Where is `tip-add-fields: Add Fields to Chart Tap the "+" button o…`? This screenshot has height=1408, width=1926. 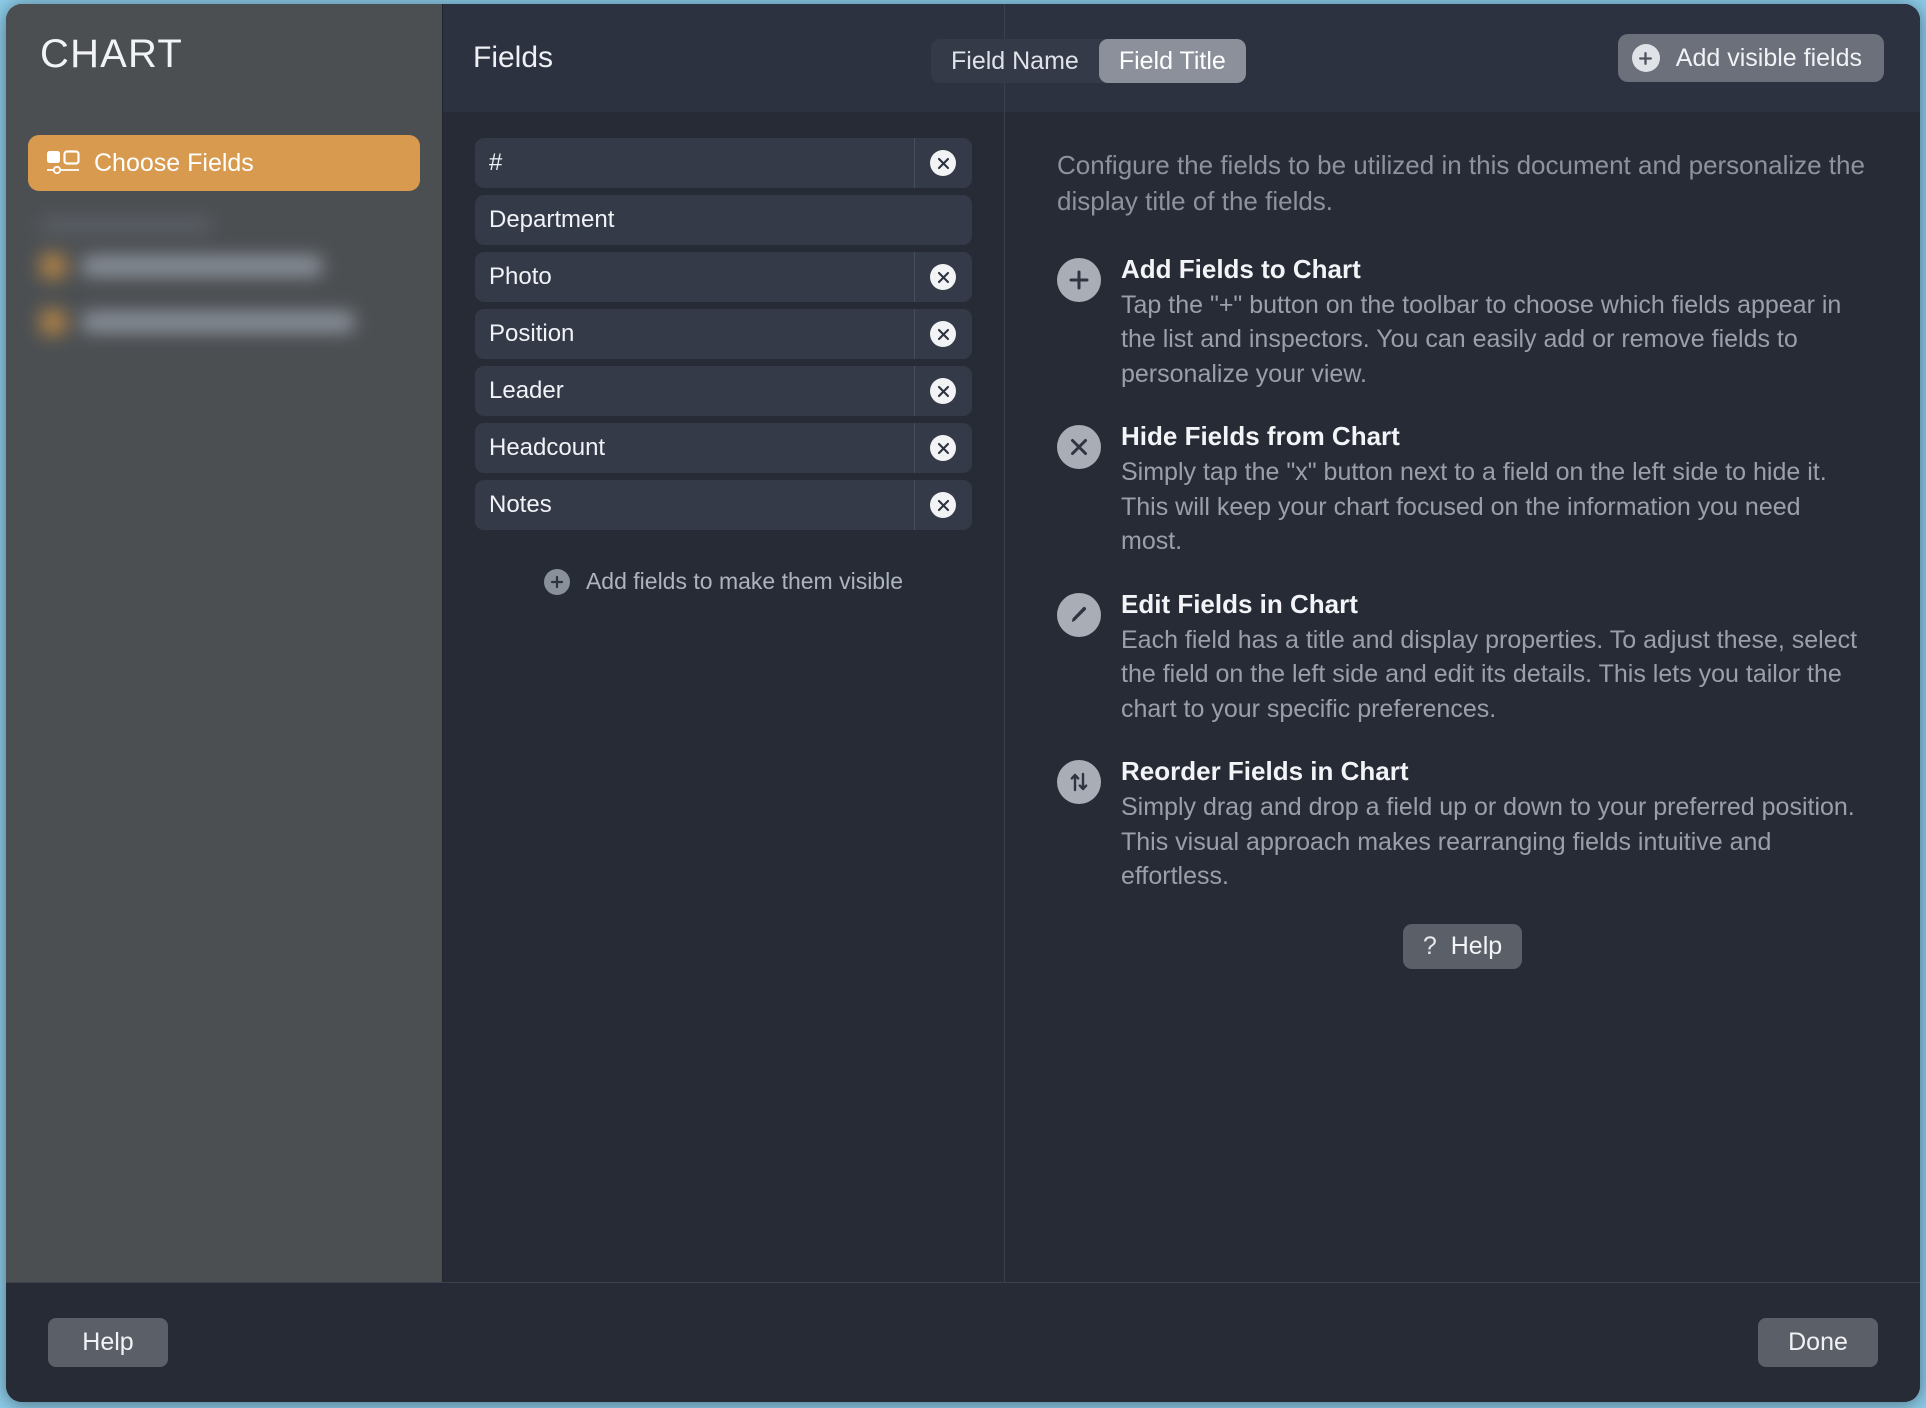
tip-add-fields: Add Fields to Chart Tap the "+" button o… is located at coordinates (1462, 323).